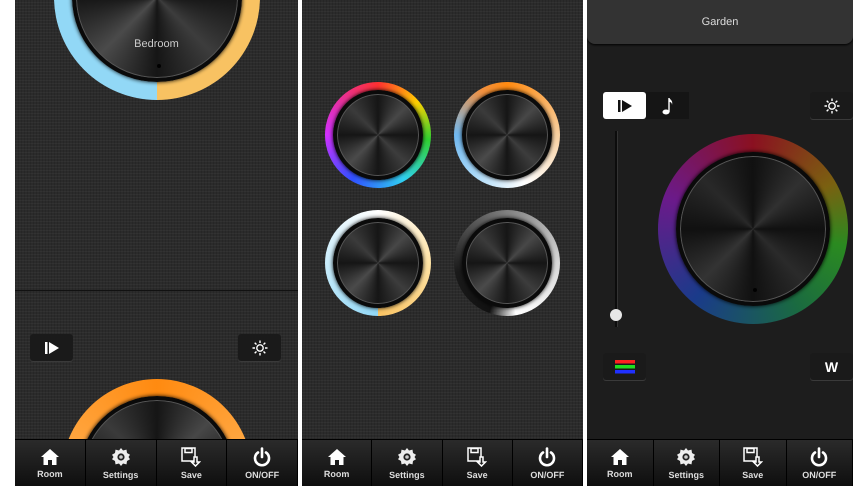 Image resolution: width=854 pixels, height=489 pixels. I want to click on room-title: Garden, so click(720, 23).